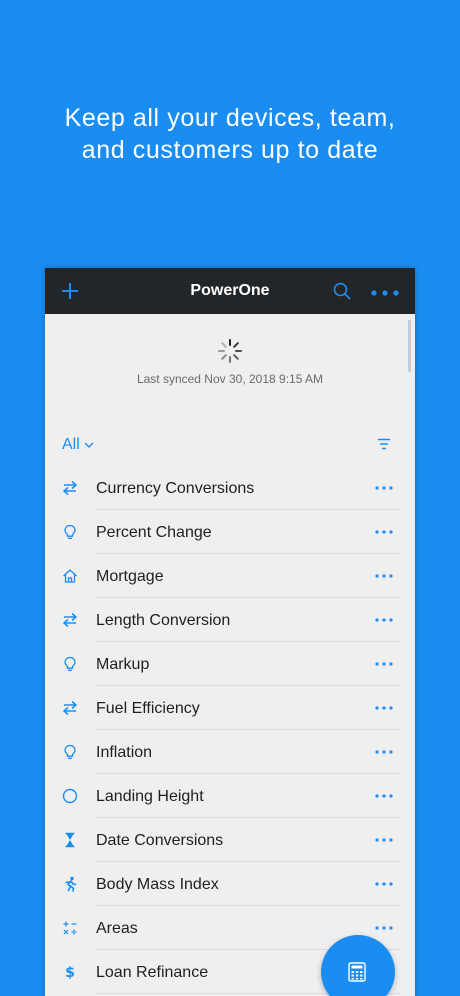 This screenshot has width=460, height=996. Describe the element at coordinates (230, 532) in the screenshot. I see `list-item: Percent Change` at that location.